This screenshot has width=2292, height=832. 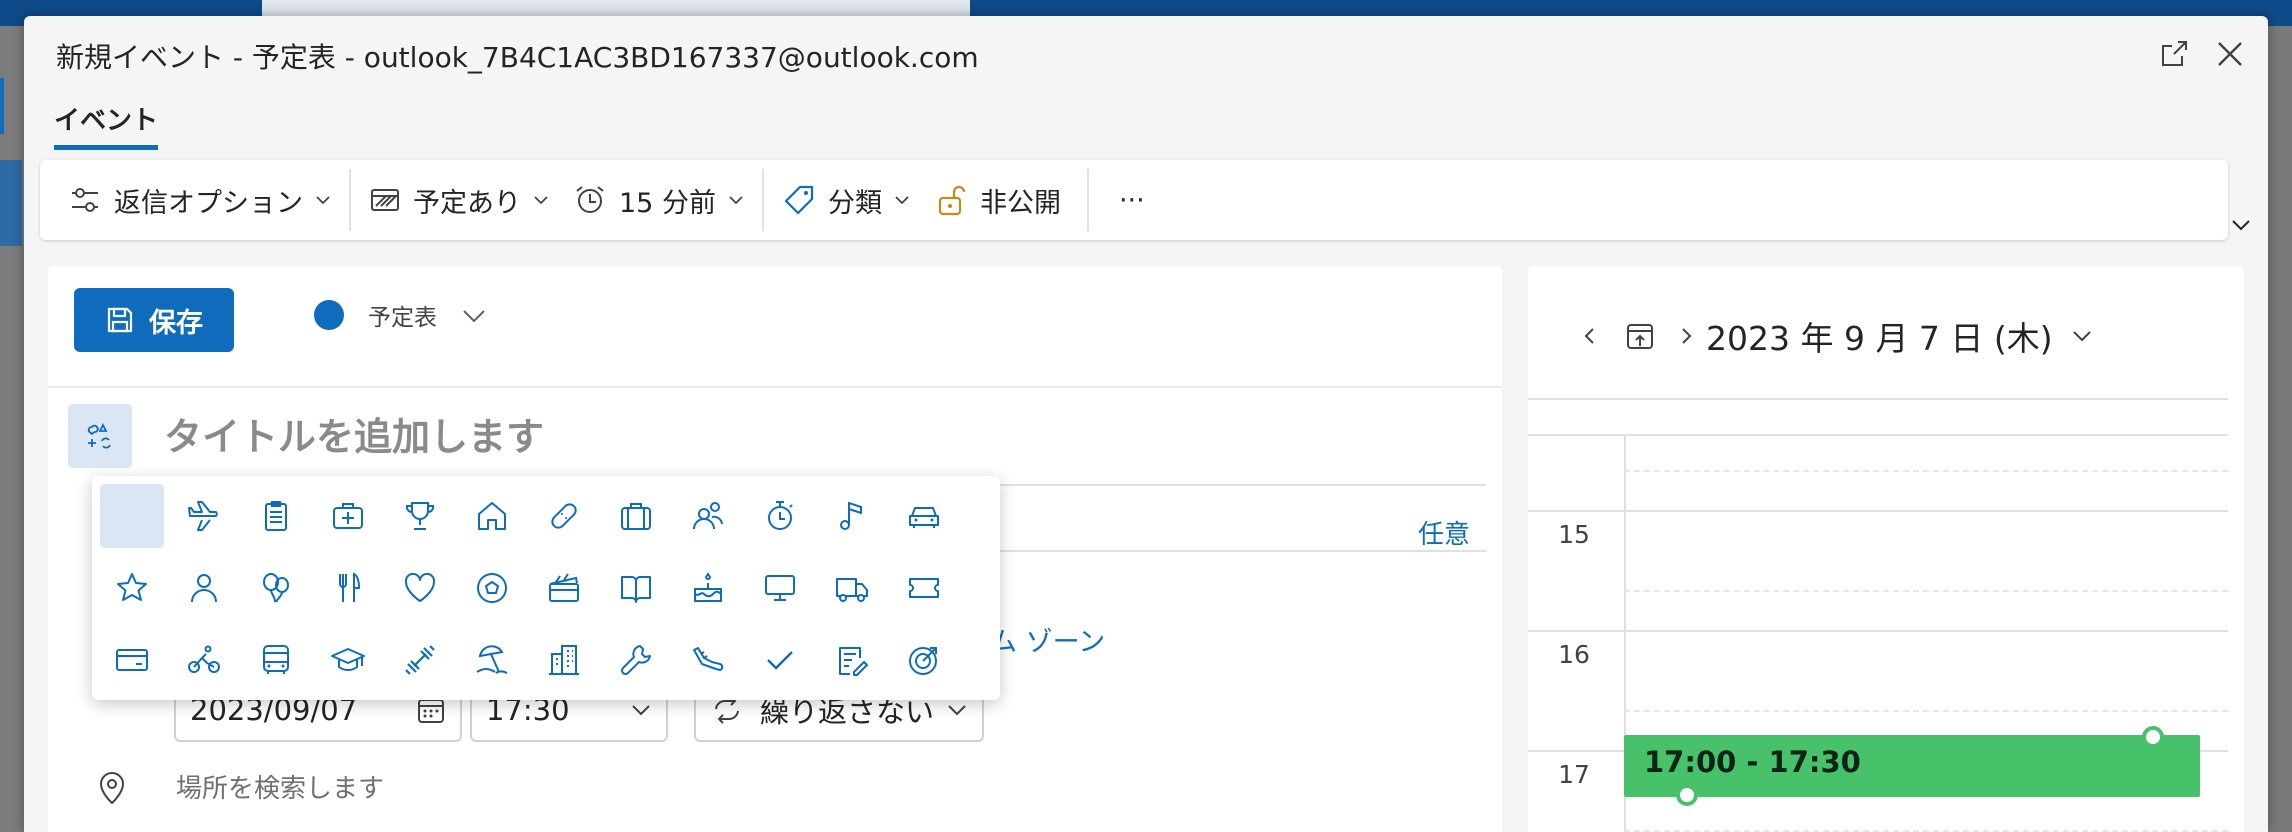 What do you see at coordinates (708, 588) in the screenshot?
I see `icon-option-cake` at bounding box center [708, 588].